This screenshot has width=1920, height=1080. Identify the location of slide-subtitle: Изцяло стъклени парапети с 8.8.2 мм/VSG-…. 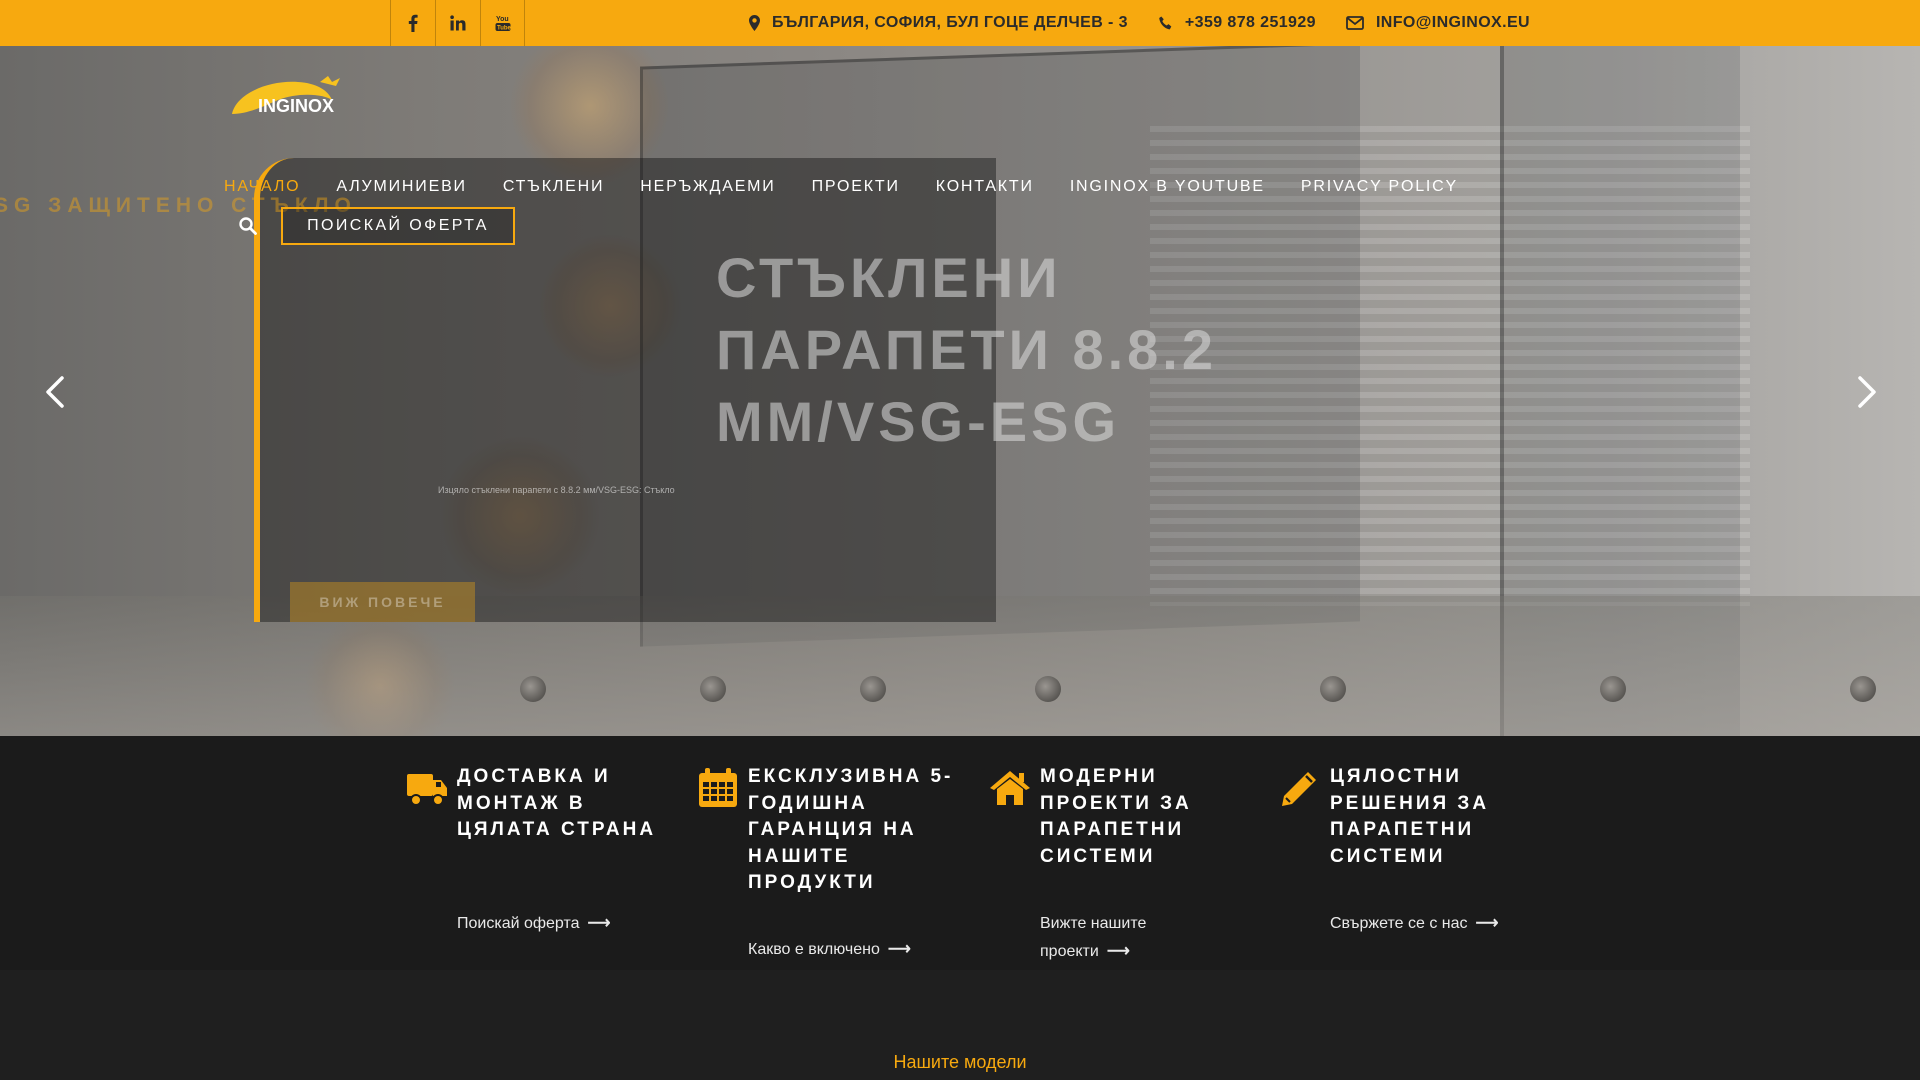
(556, 490).